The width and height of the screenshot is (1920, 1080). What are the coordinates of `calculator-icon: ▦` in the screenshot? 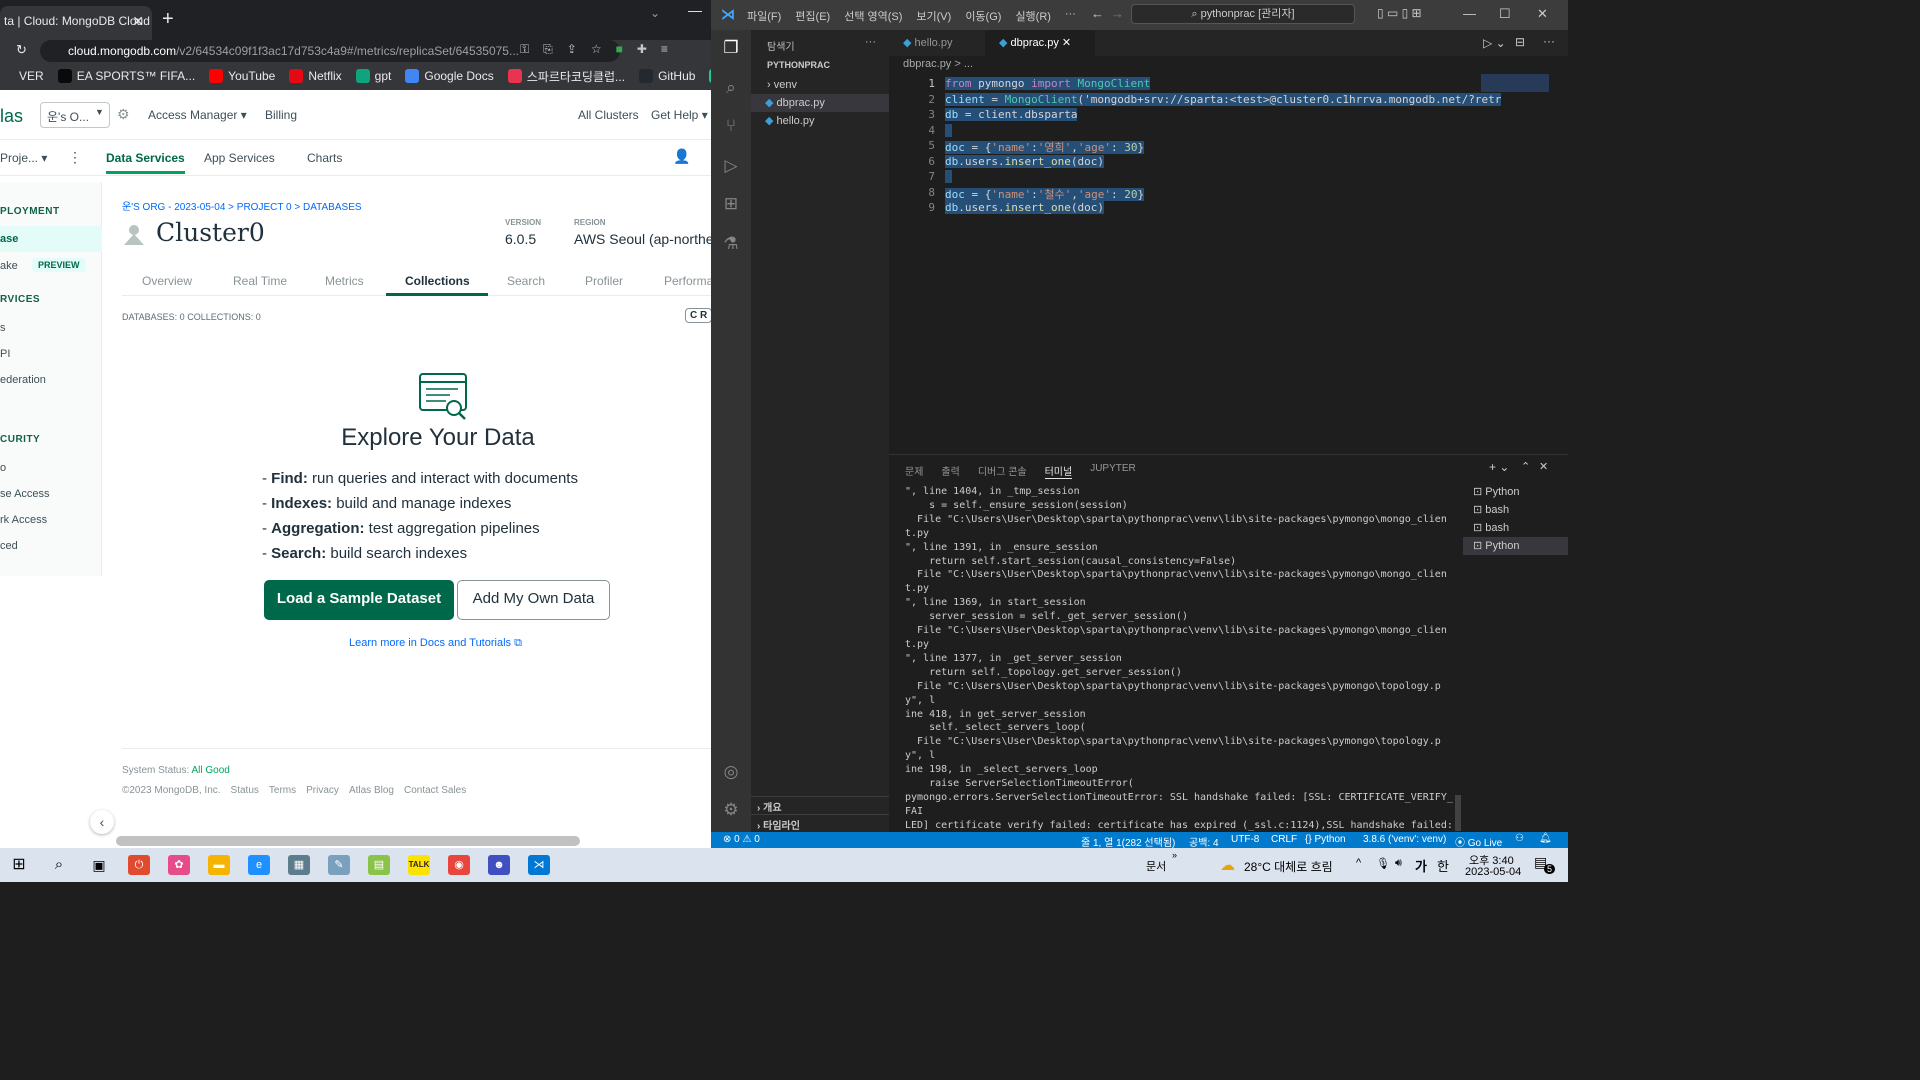 It's located at (299, 865).